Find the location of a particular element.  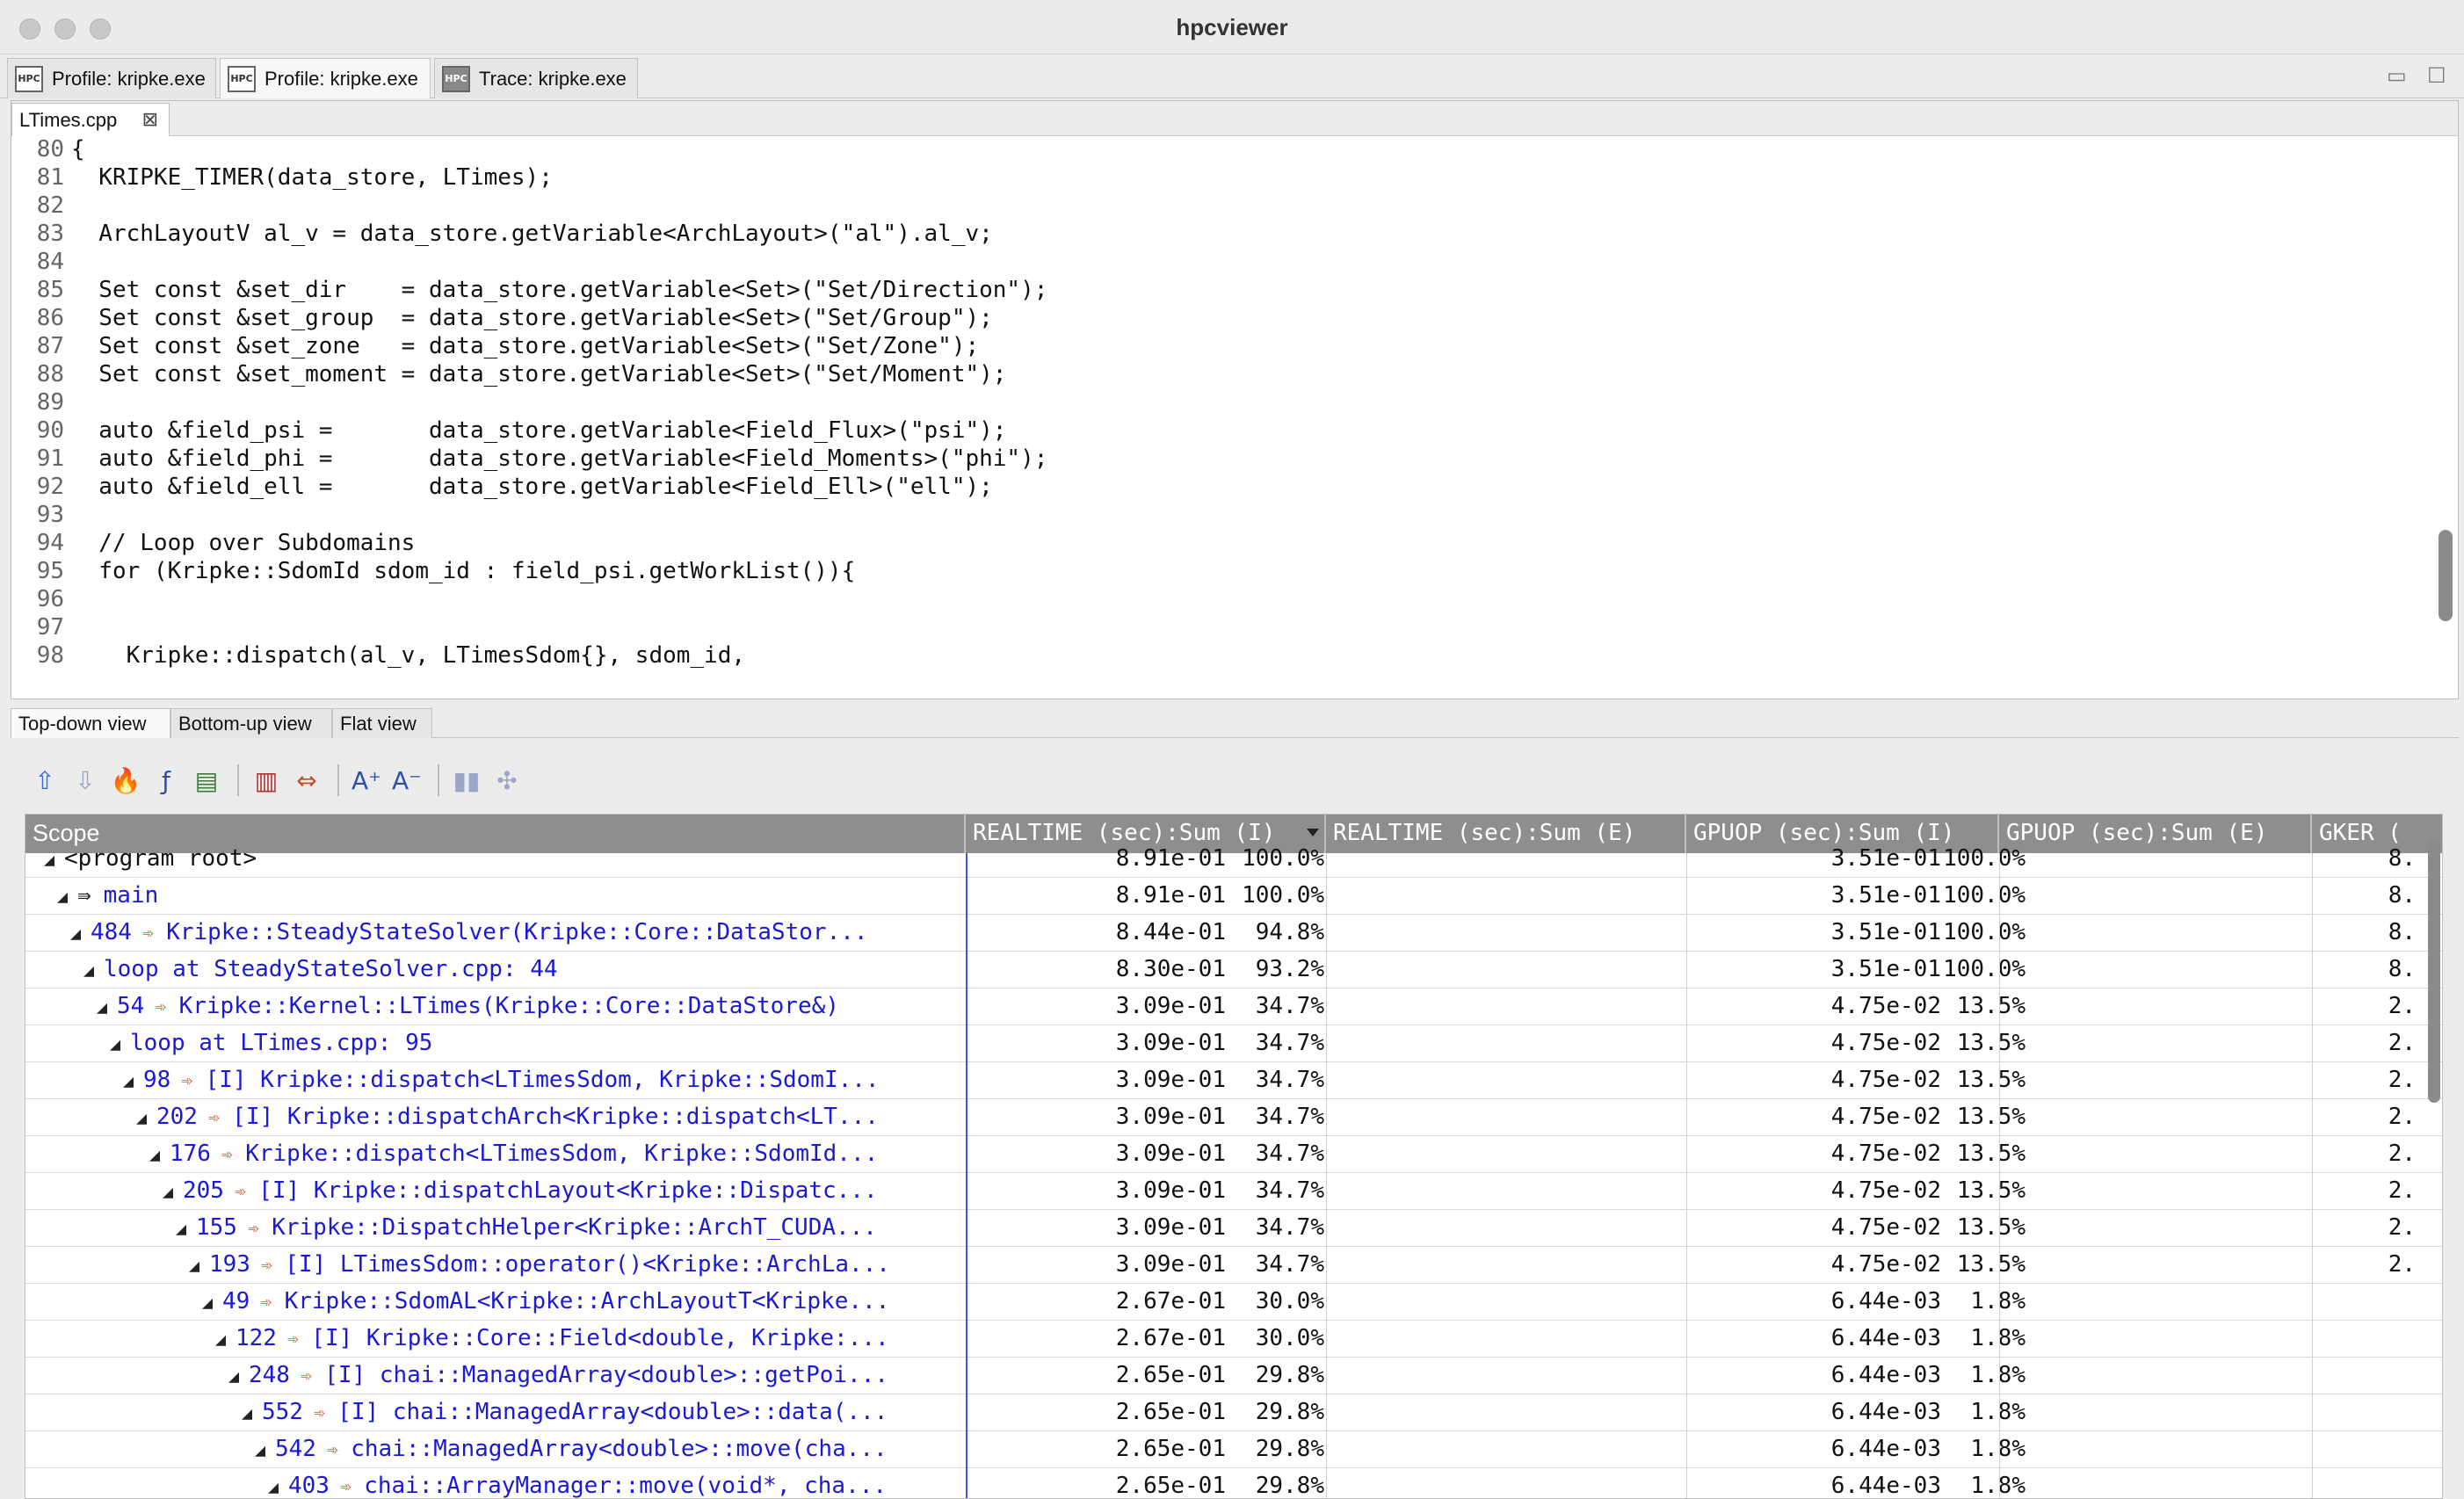

table-row: ◢ ⇛ main 8.91e-01 100.0% 3.51e-01 100.0% 8. is located at coordinates (1233, 897).